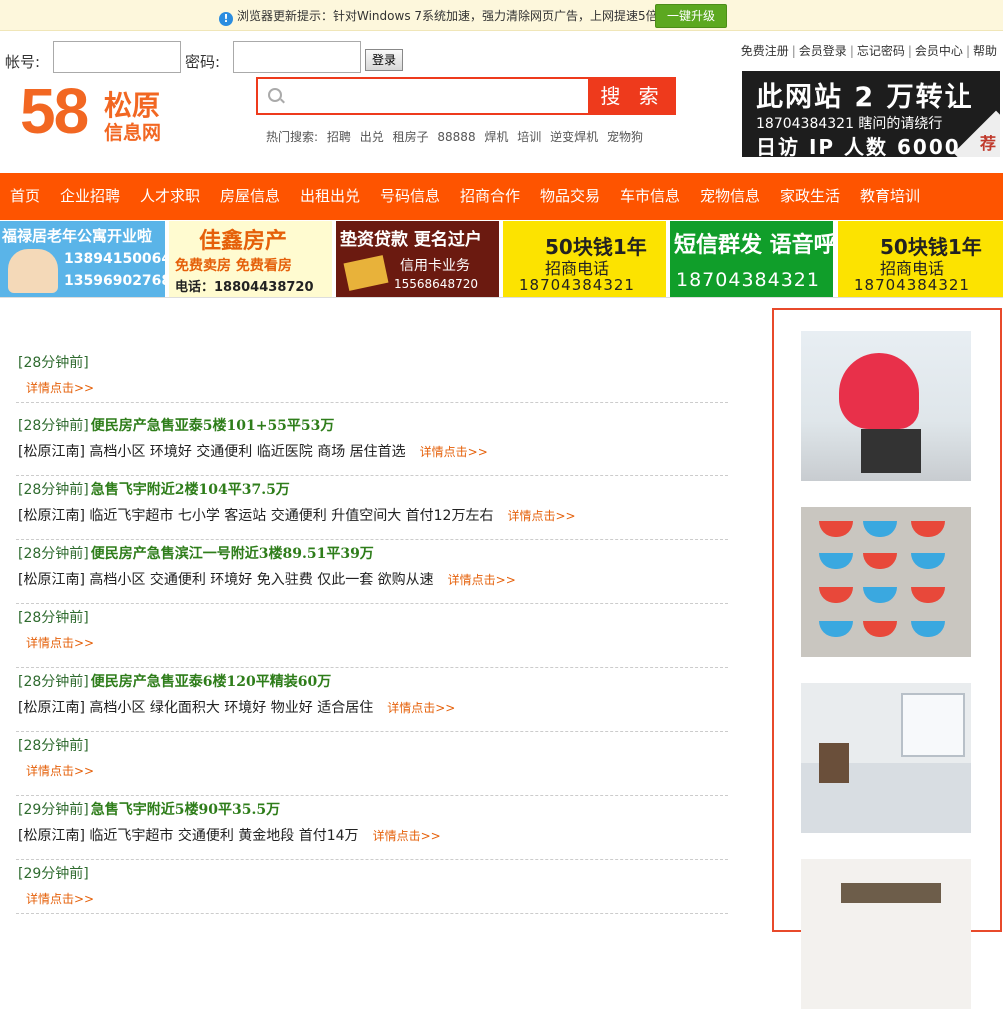  What do you see at coordinates (881, 51) in the screenshot?
I see `forgot-password-link: 忘记密码` at bounding box center [881, 51].